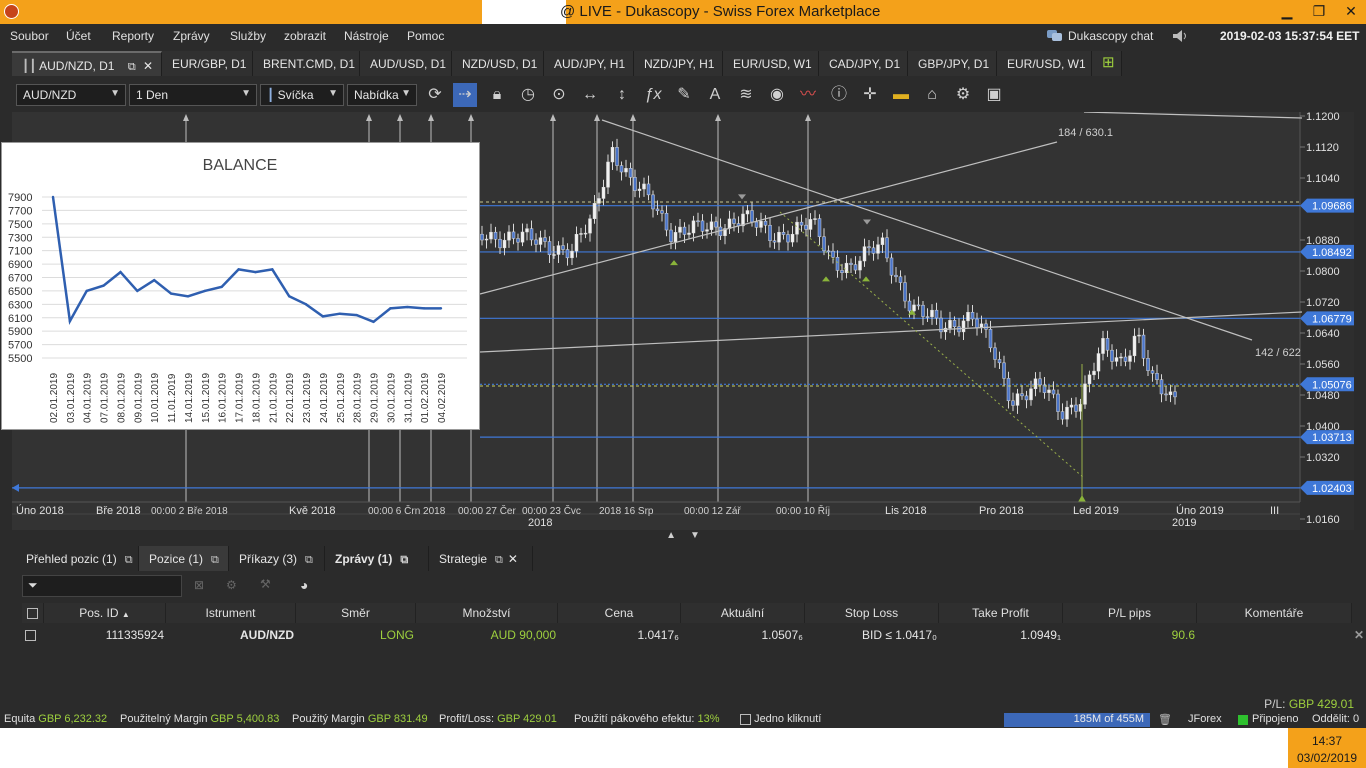 The width and height of the screenshot is (1366, 768). I want to click on balance-x-tick-label: 04.01.2019, so click(88, 398).